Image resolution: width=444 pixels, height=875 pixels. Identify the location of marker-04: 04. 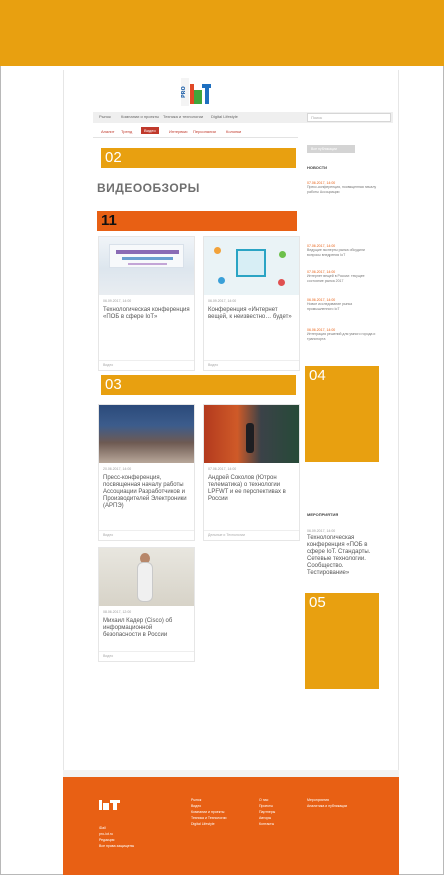
(342, 414).